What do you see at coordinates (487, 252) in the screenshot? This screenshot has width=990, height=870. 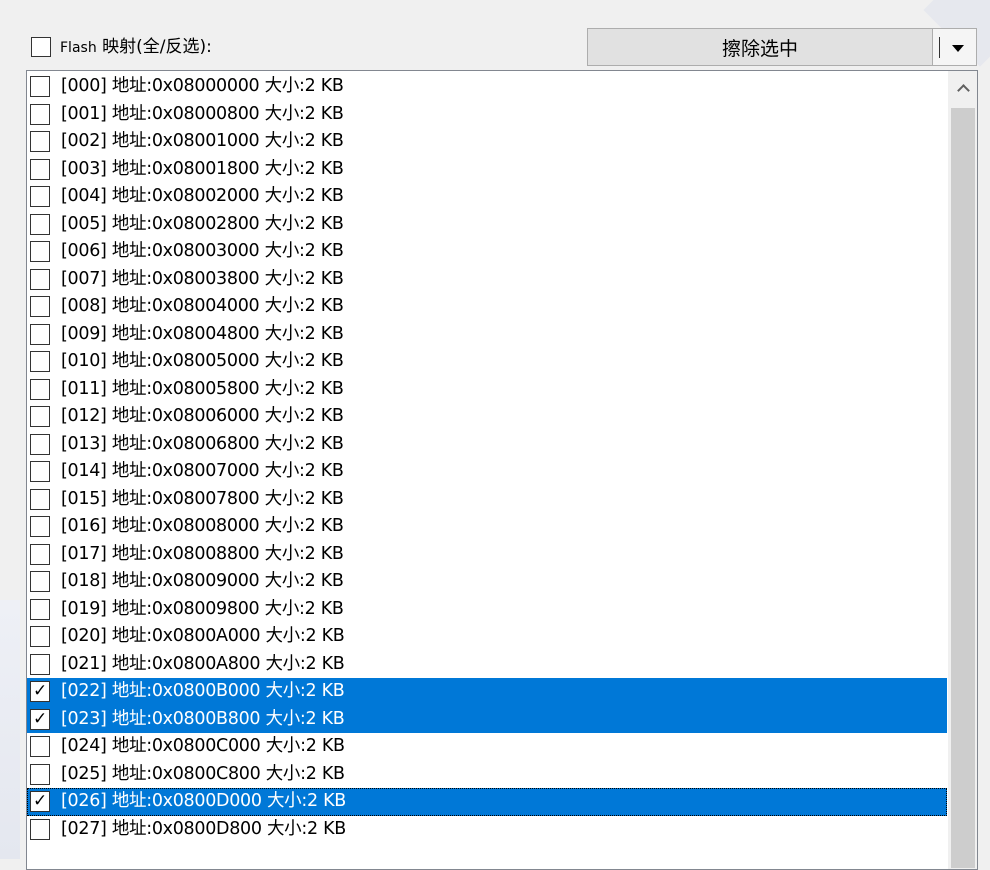 I see `list-item: ✓ [006] 地址:0x08003000 大小:2 KB` at bounding box center [487, 252].